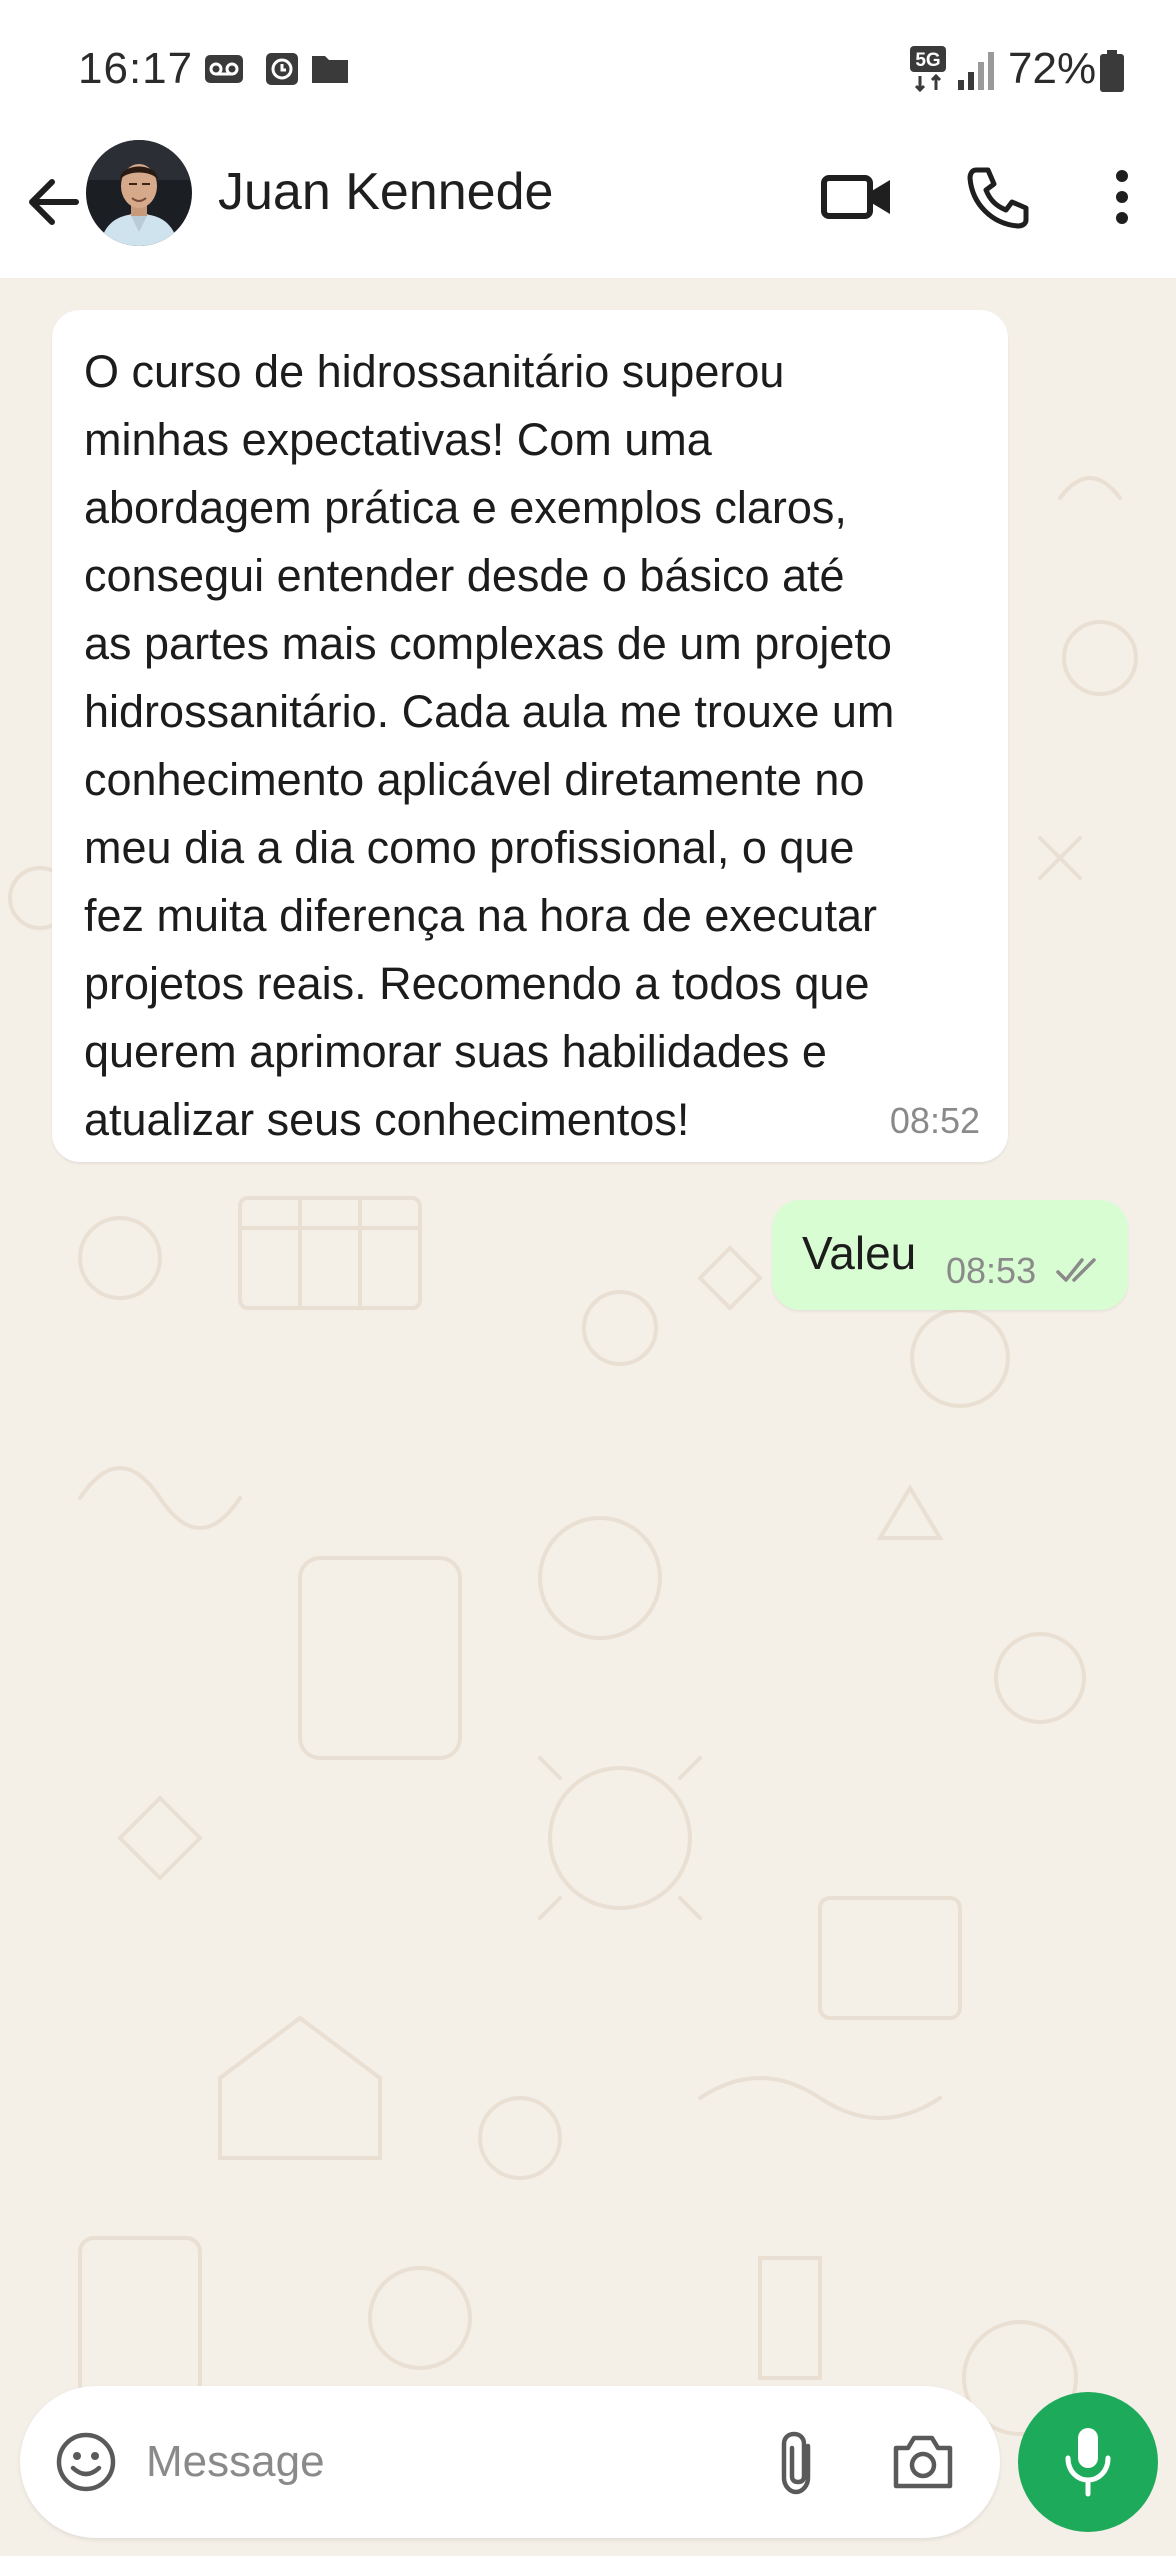 The image size is (1176, 2556). I want to click on chat-header: Juan Kennede, so click(588, 209).